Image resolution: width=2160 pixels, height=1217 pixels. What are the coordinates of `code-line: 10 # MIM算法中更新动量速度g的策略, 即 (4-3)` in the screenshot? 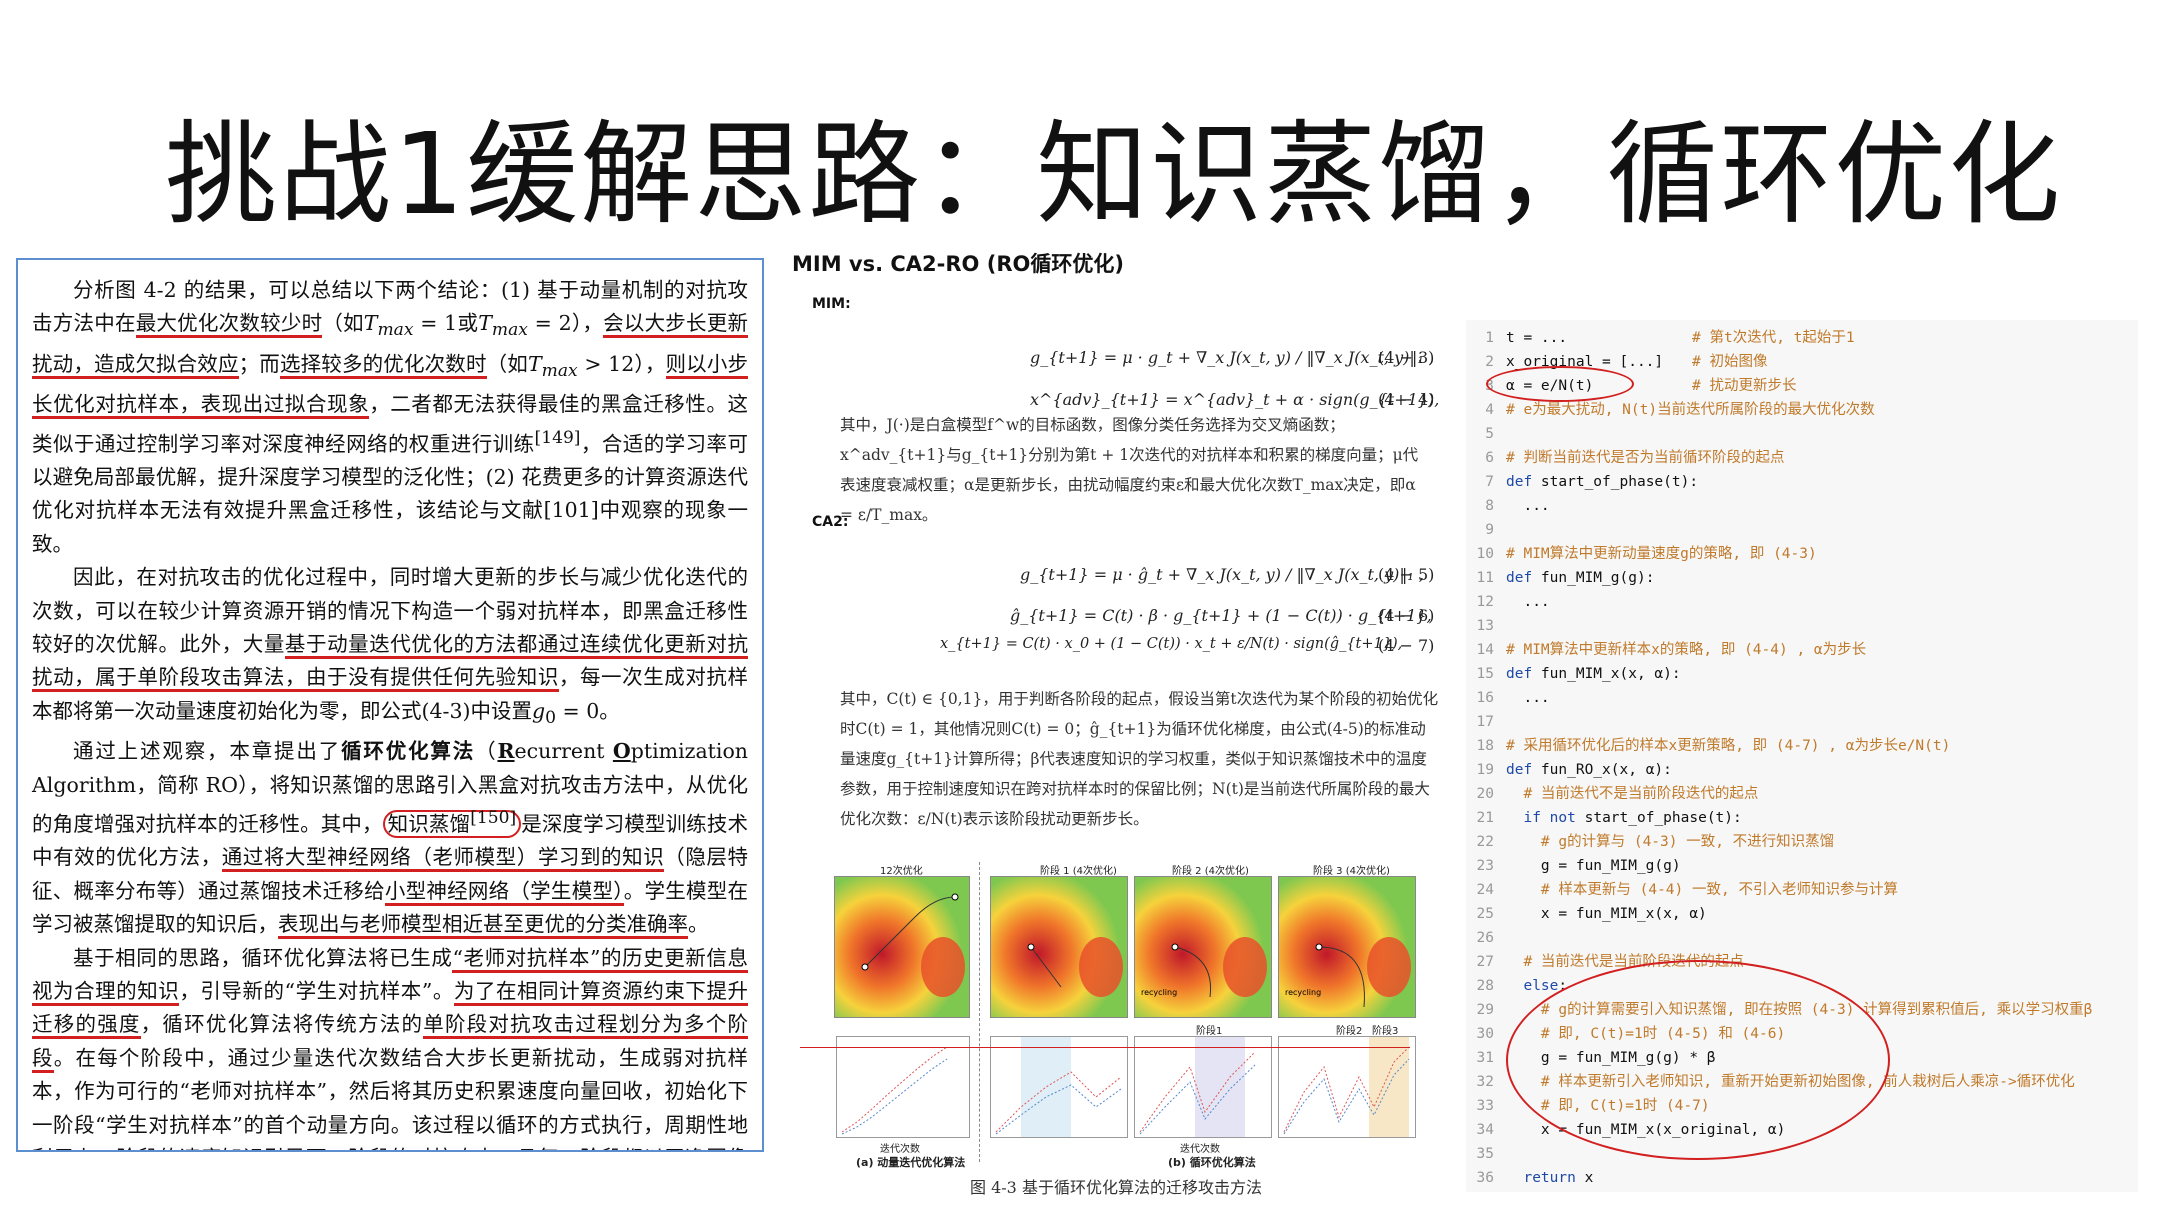 It's located at (1641, 554).